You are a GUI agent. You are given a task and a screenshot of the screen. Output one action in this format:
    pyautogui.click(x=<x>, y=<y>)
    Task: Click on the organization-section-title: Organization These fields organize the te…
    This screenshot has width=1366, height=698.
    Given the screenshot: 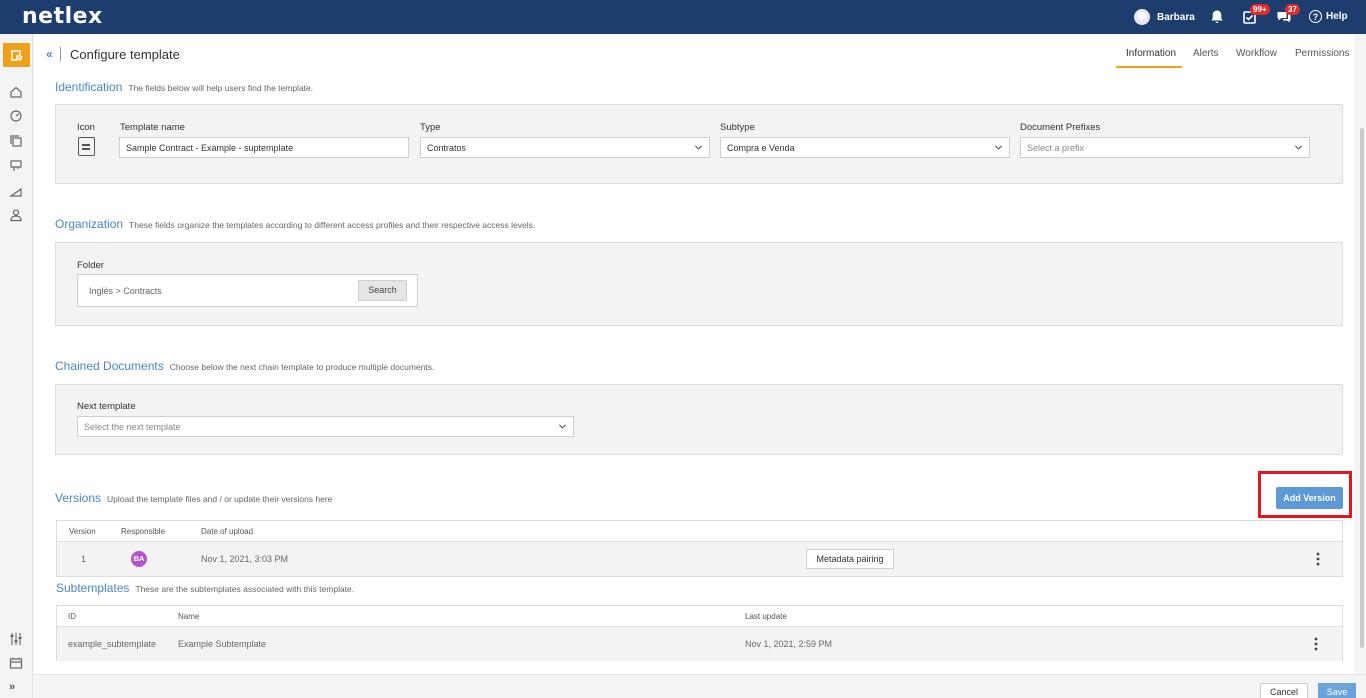 What is the action you would take?
    pyautogui.click(x=295, y=224)
    